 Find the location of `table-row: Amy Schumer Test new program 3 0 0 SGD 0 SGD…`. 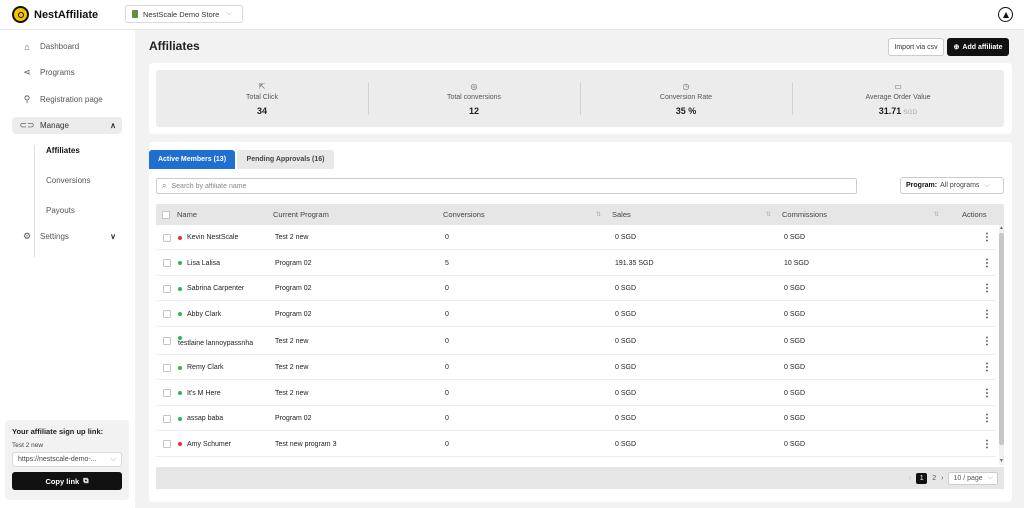

table-row: Amy Schumer Test new program 3 0 0 SGD 0 SGD… is located at coordinates (576, 444).